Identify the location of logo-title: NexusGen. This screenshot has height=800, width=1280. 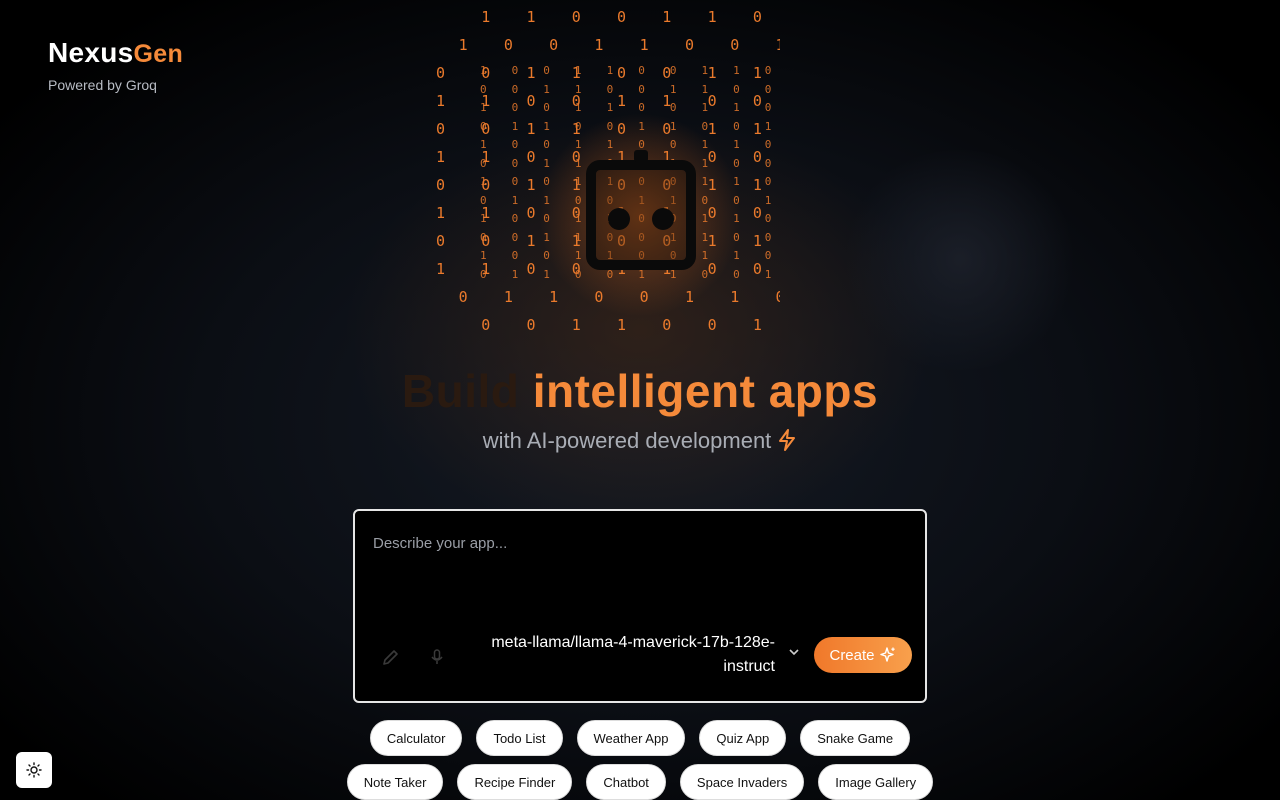
(115, 53).